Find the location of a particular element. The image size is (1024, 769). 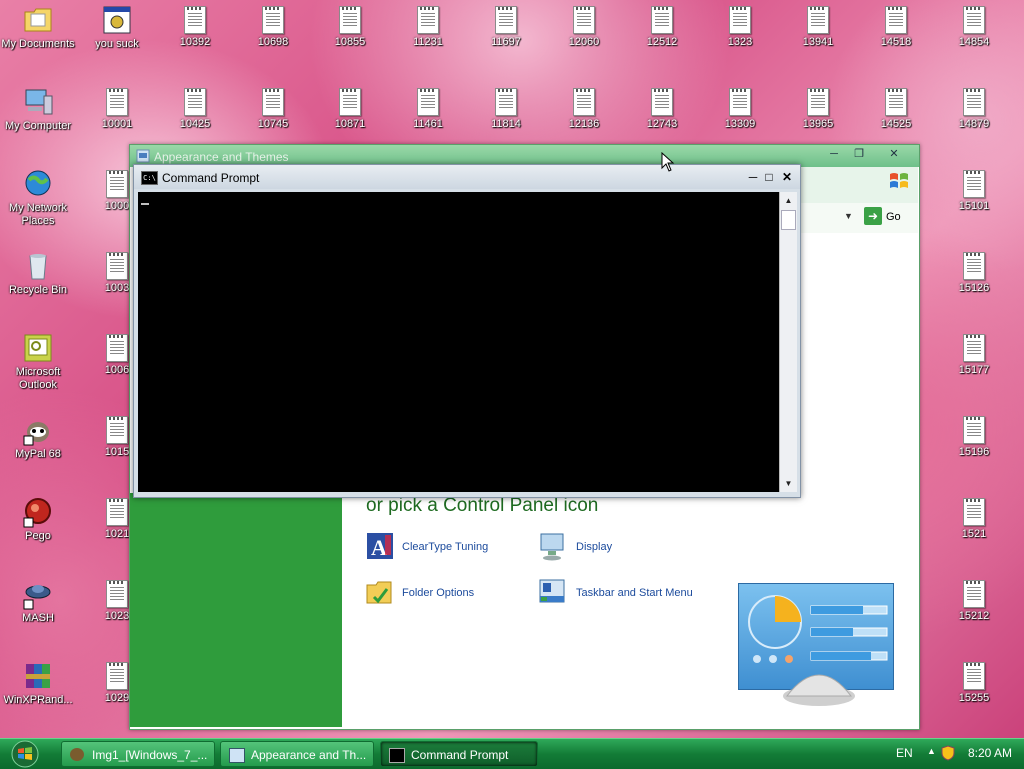

display-icon is located at coordinates (553, 546).